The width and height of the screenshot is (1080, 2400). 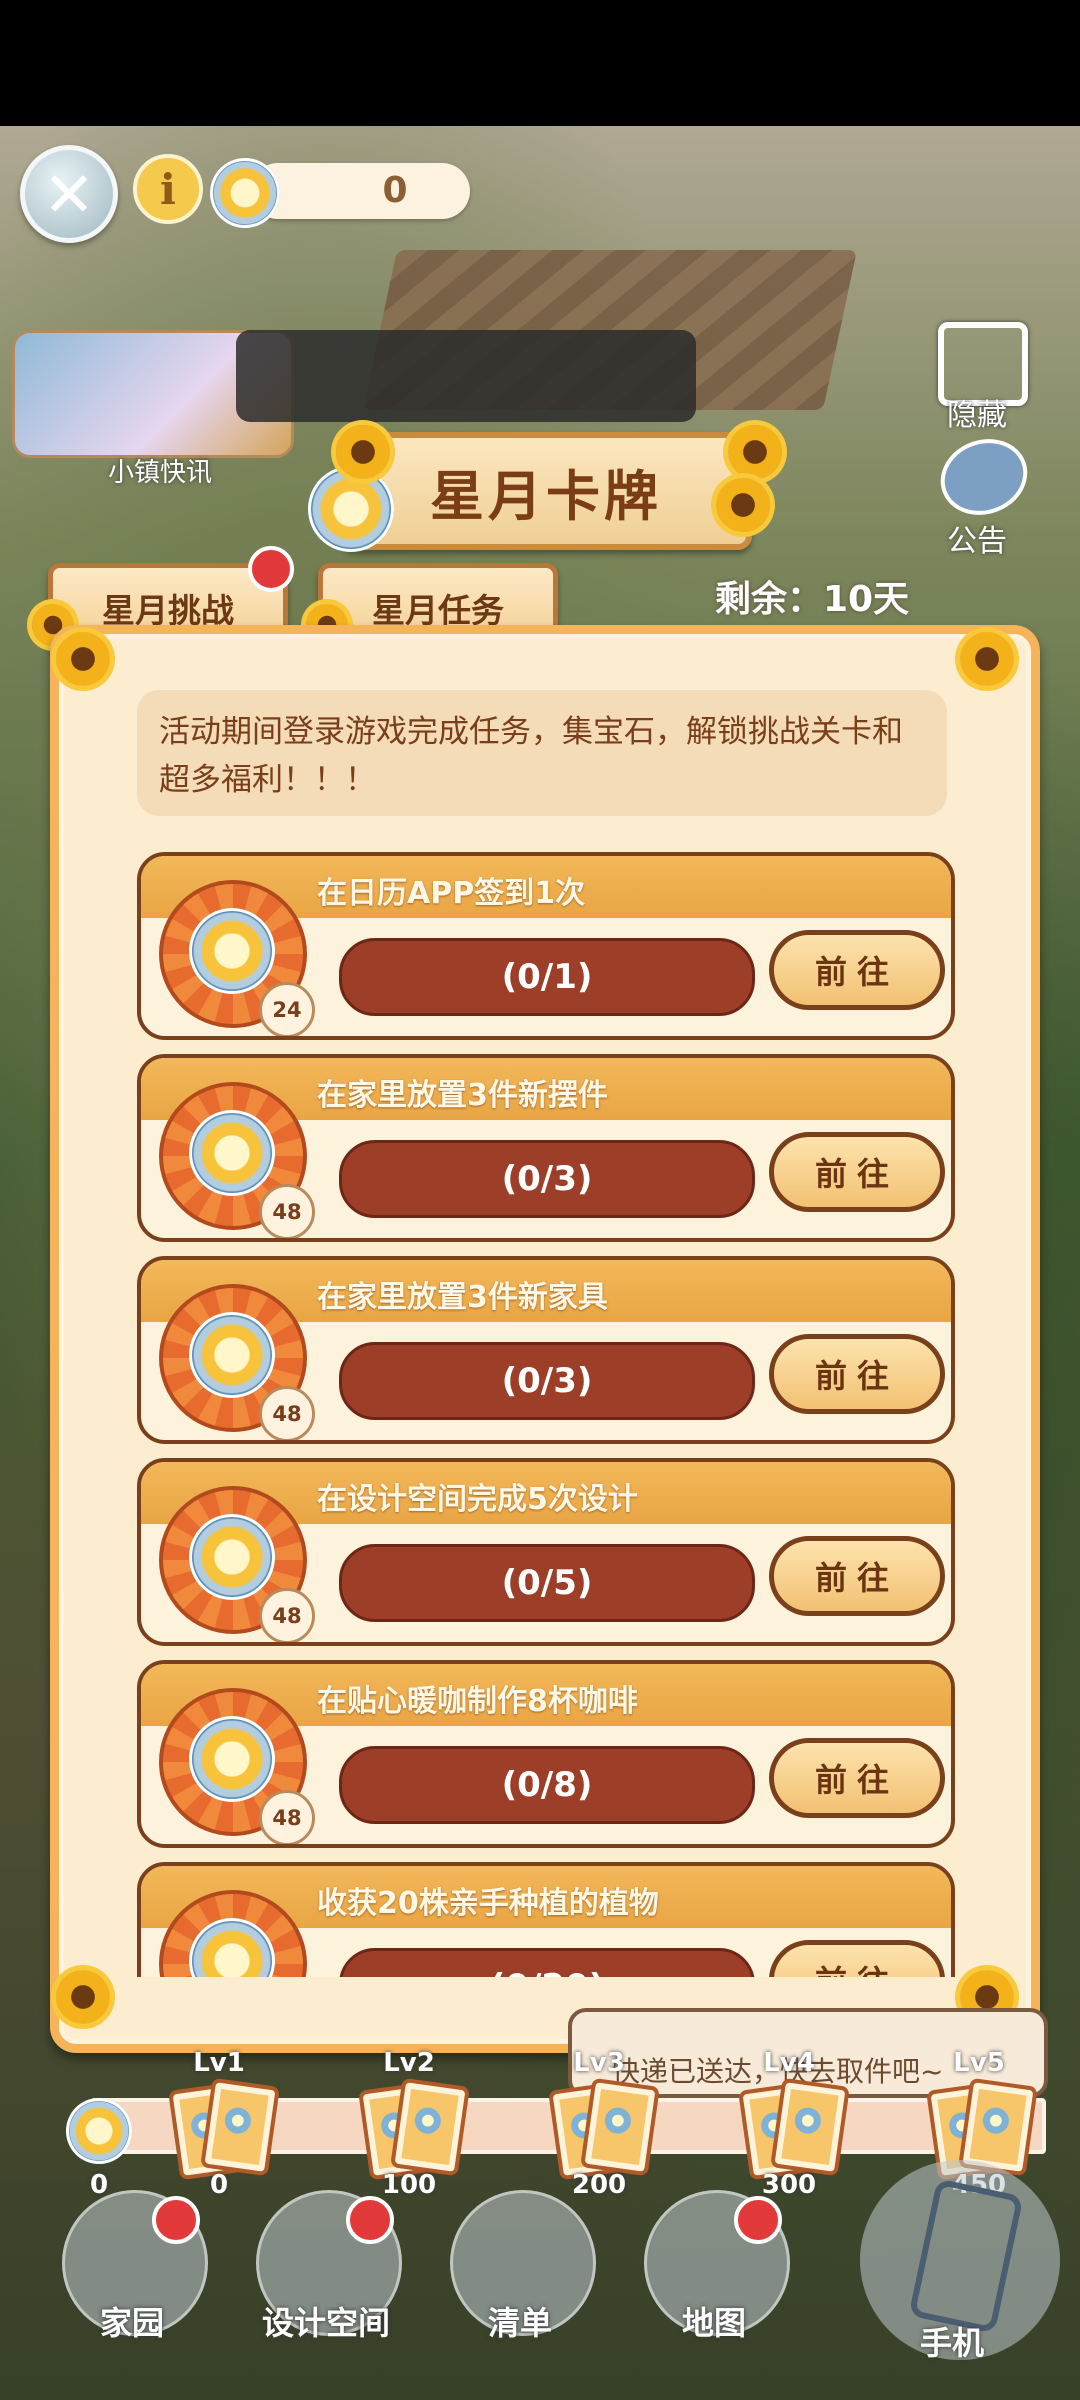 I want to click on gem-counter: 0, so click(x=360, y=191).